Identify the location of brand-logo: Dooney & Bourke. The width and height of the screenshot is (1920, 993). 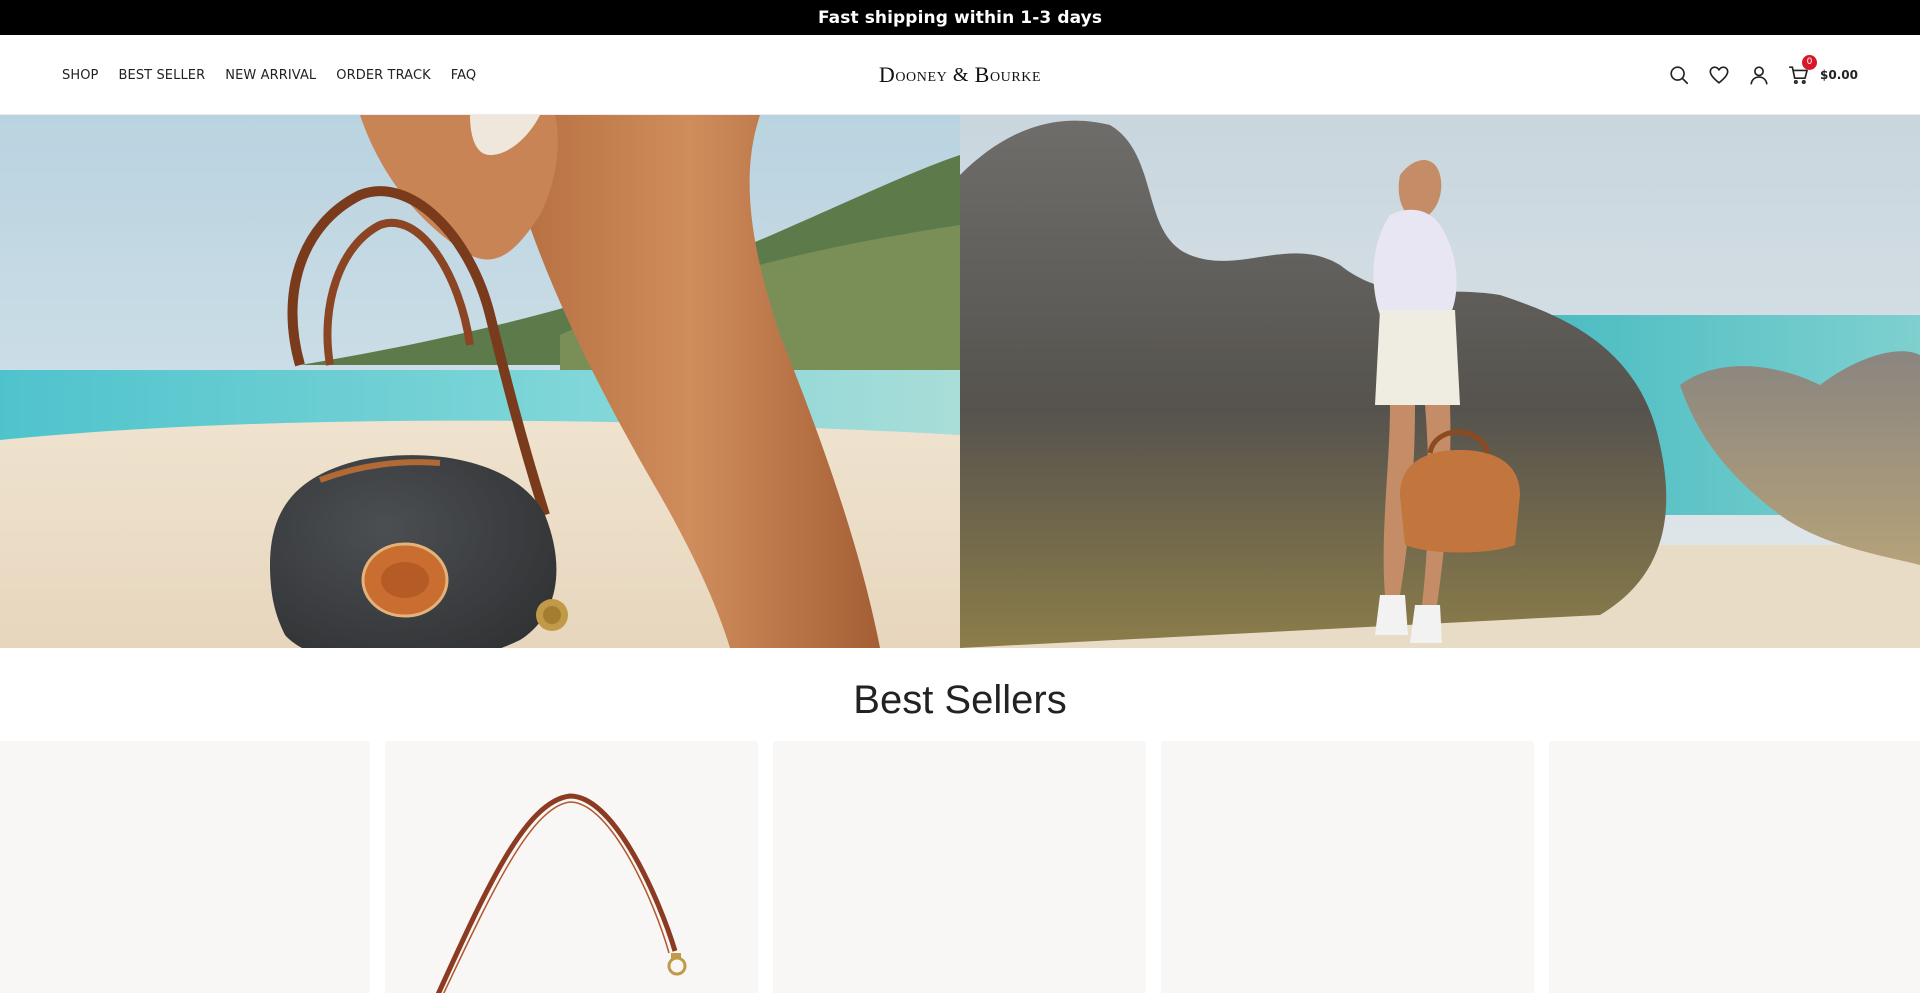
(960, 75).